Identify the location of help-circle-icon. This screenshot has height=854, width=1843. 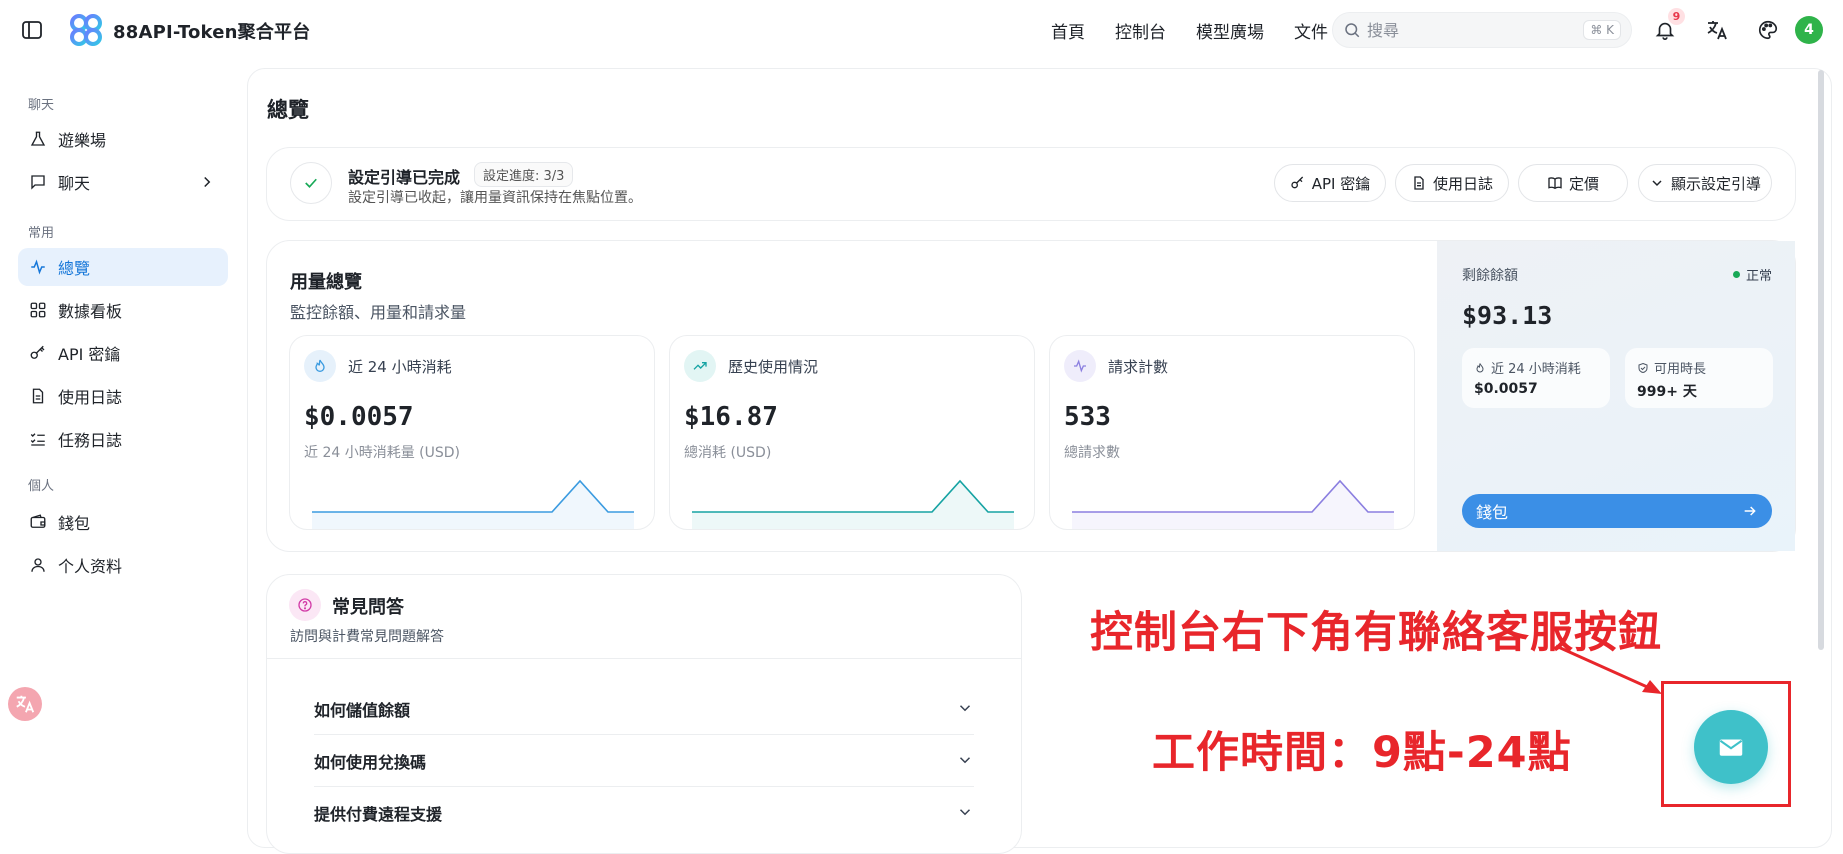
(305, 605).